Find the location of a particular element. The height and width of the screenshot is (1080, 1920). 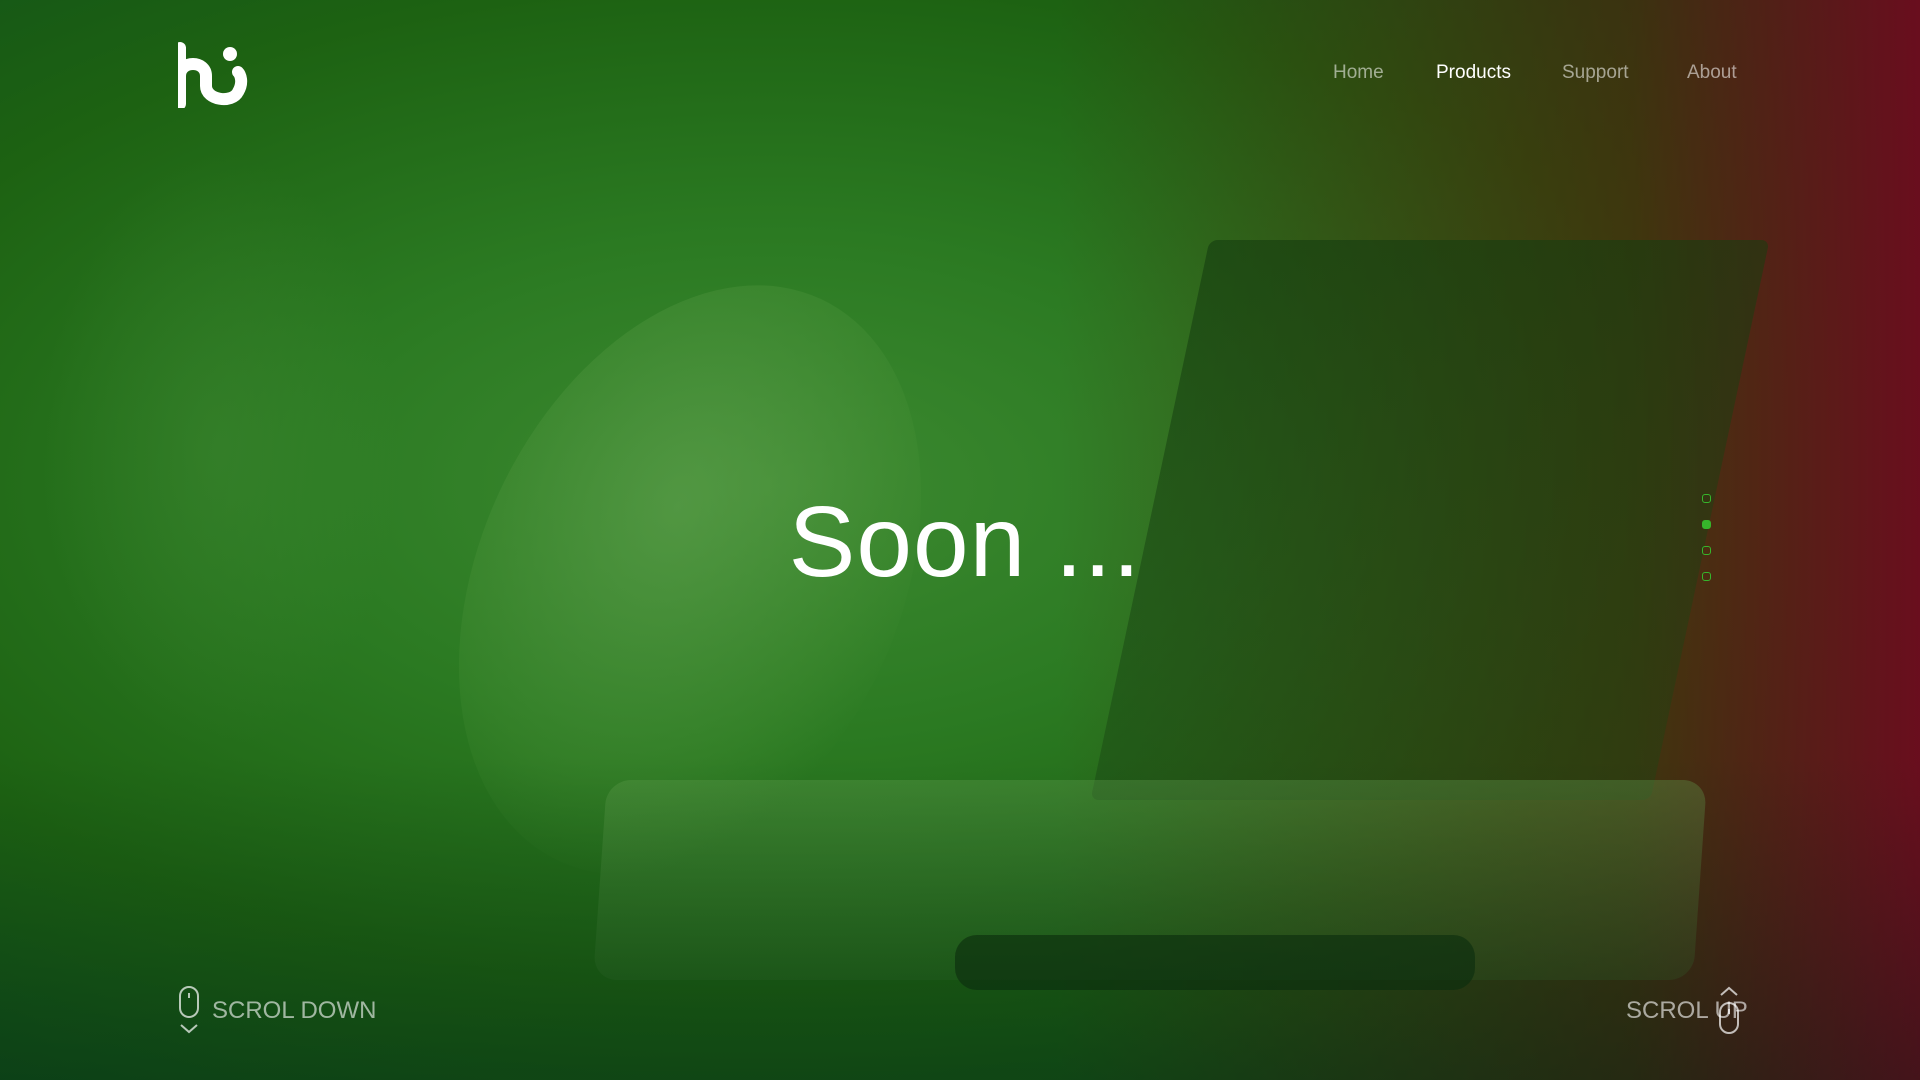

background-photo-desk is located at coordinates (1150, 880).